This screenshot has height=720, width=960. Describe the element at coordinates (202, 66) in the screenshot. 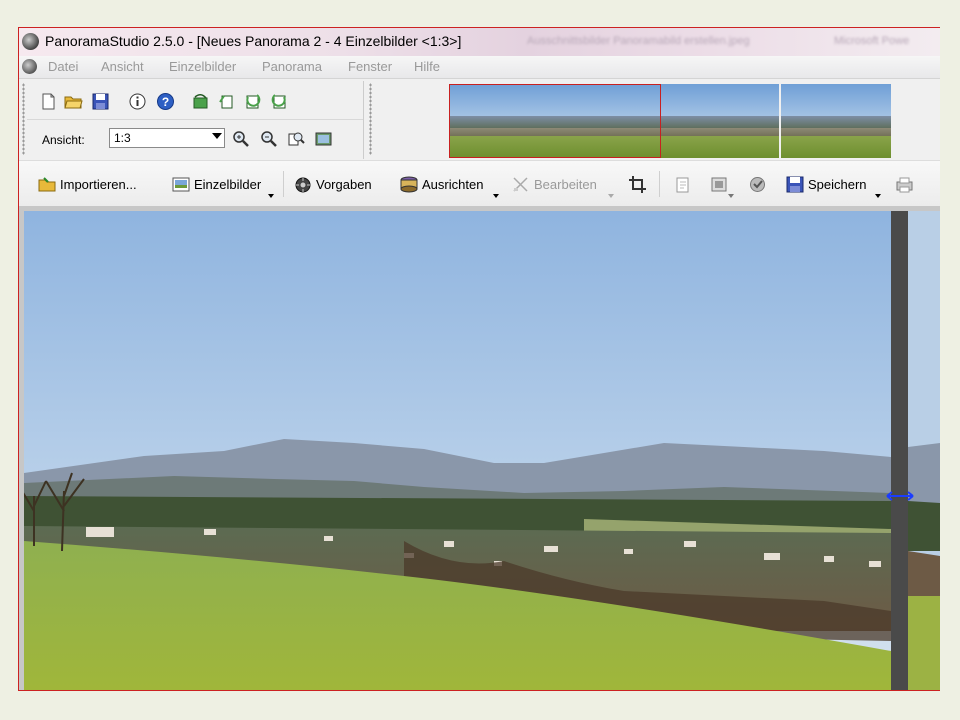

I see `menu-einzelbilder: Einzelbilder` at that location.